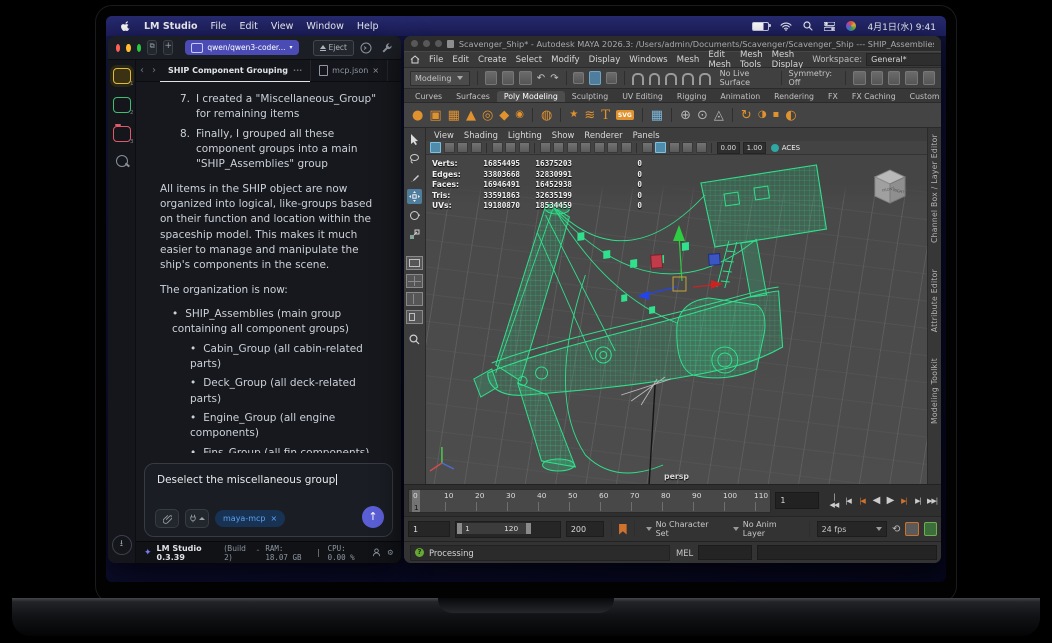 This screenshot has width=1052, height=643. Describe the element at coordinates (510, 147) in the screenshot. I see `2d-pan-zoom-icon` at that location.